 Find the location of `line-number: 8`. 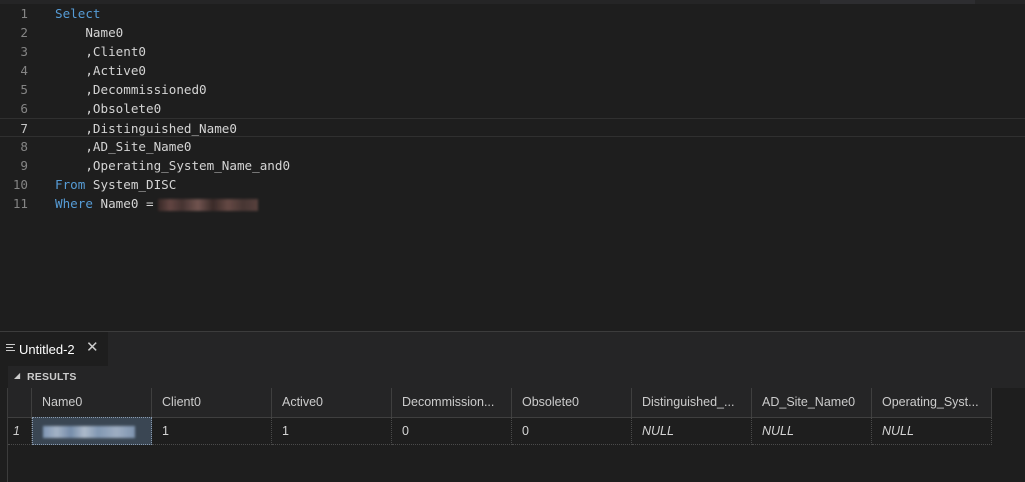

line-number: 8 is located at coordinates (24, 146).